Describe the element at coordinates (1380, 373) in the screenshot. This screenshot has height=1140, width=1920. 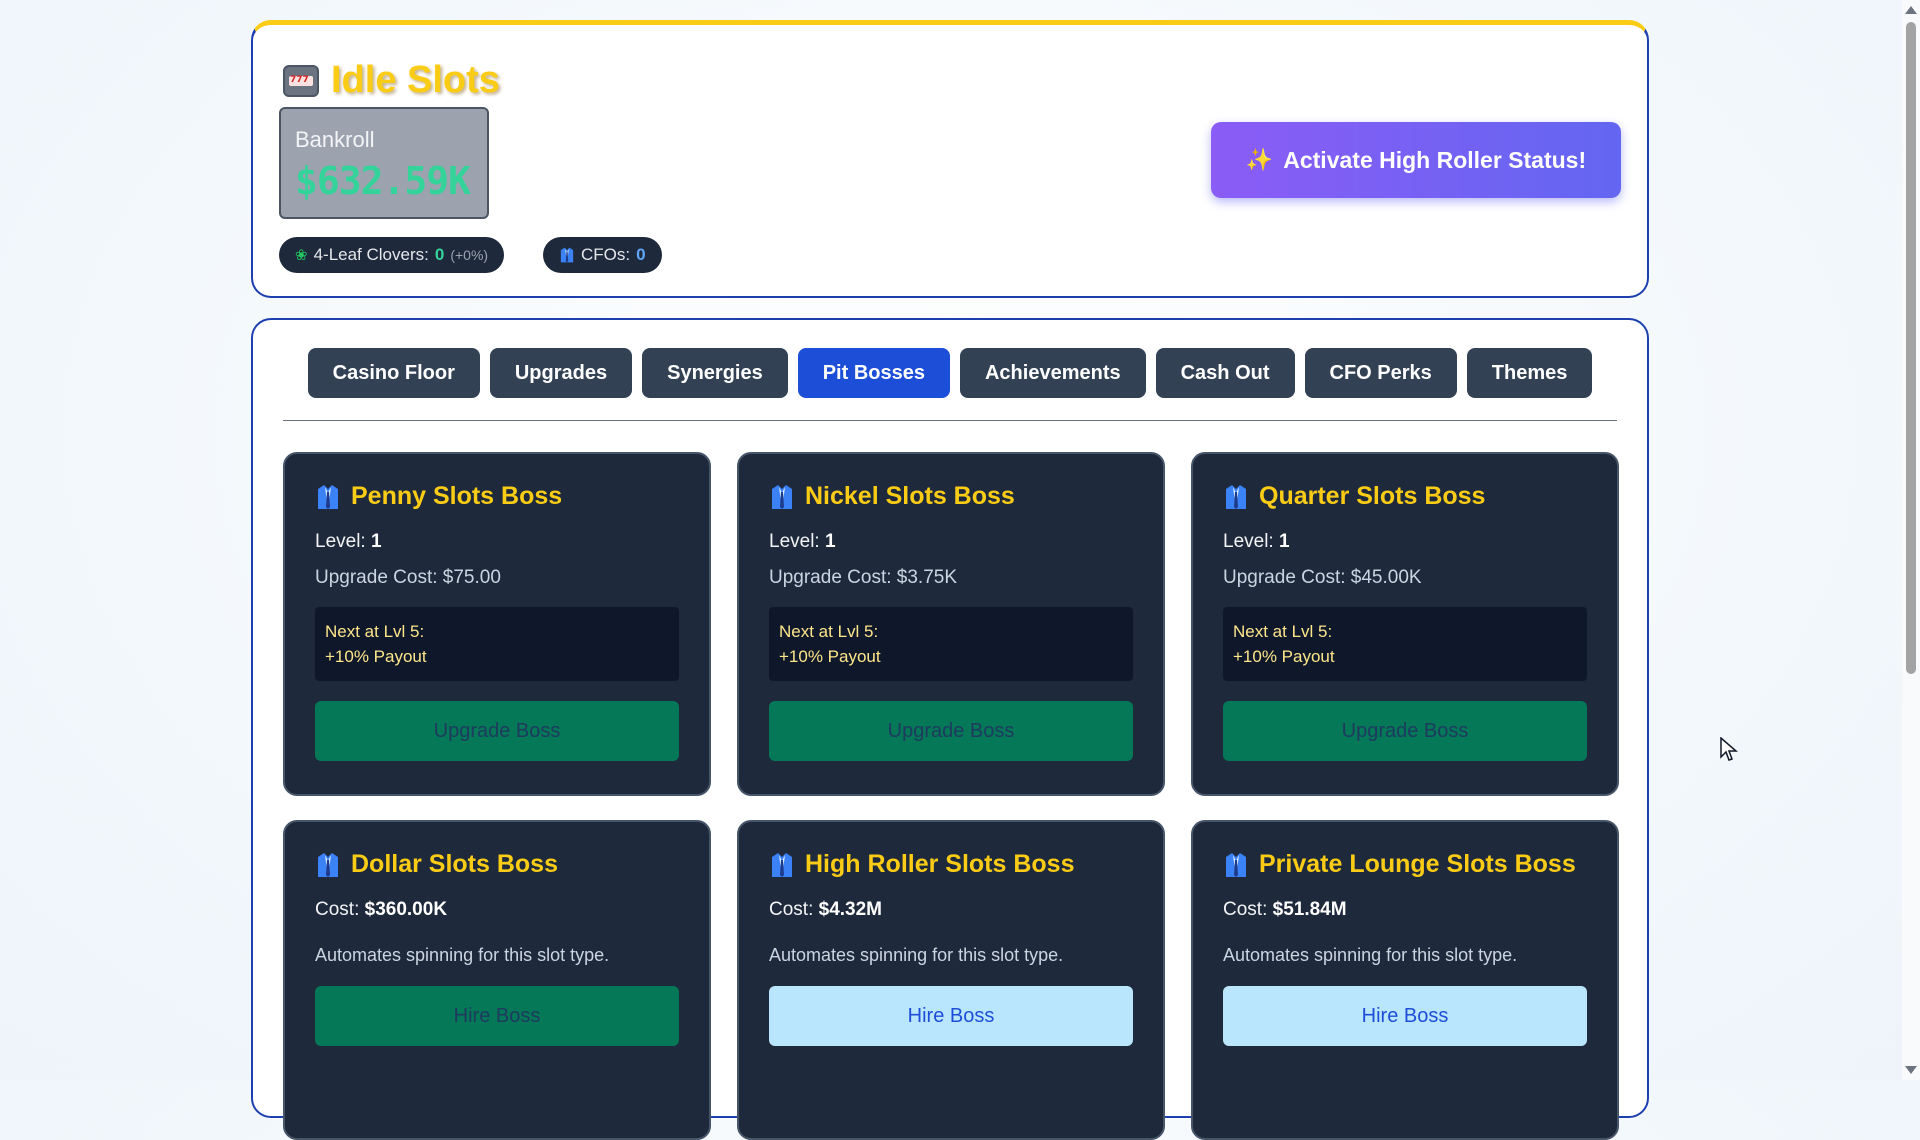
I see `tab-cfo-perks: CFO Perks` at that location.